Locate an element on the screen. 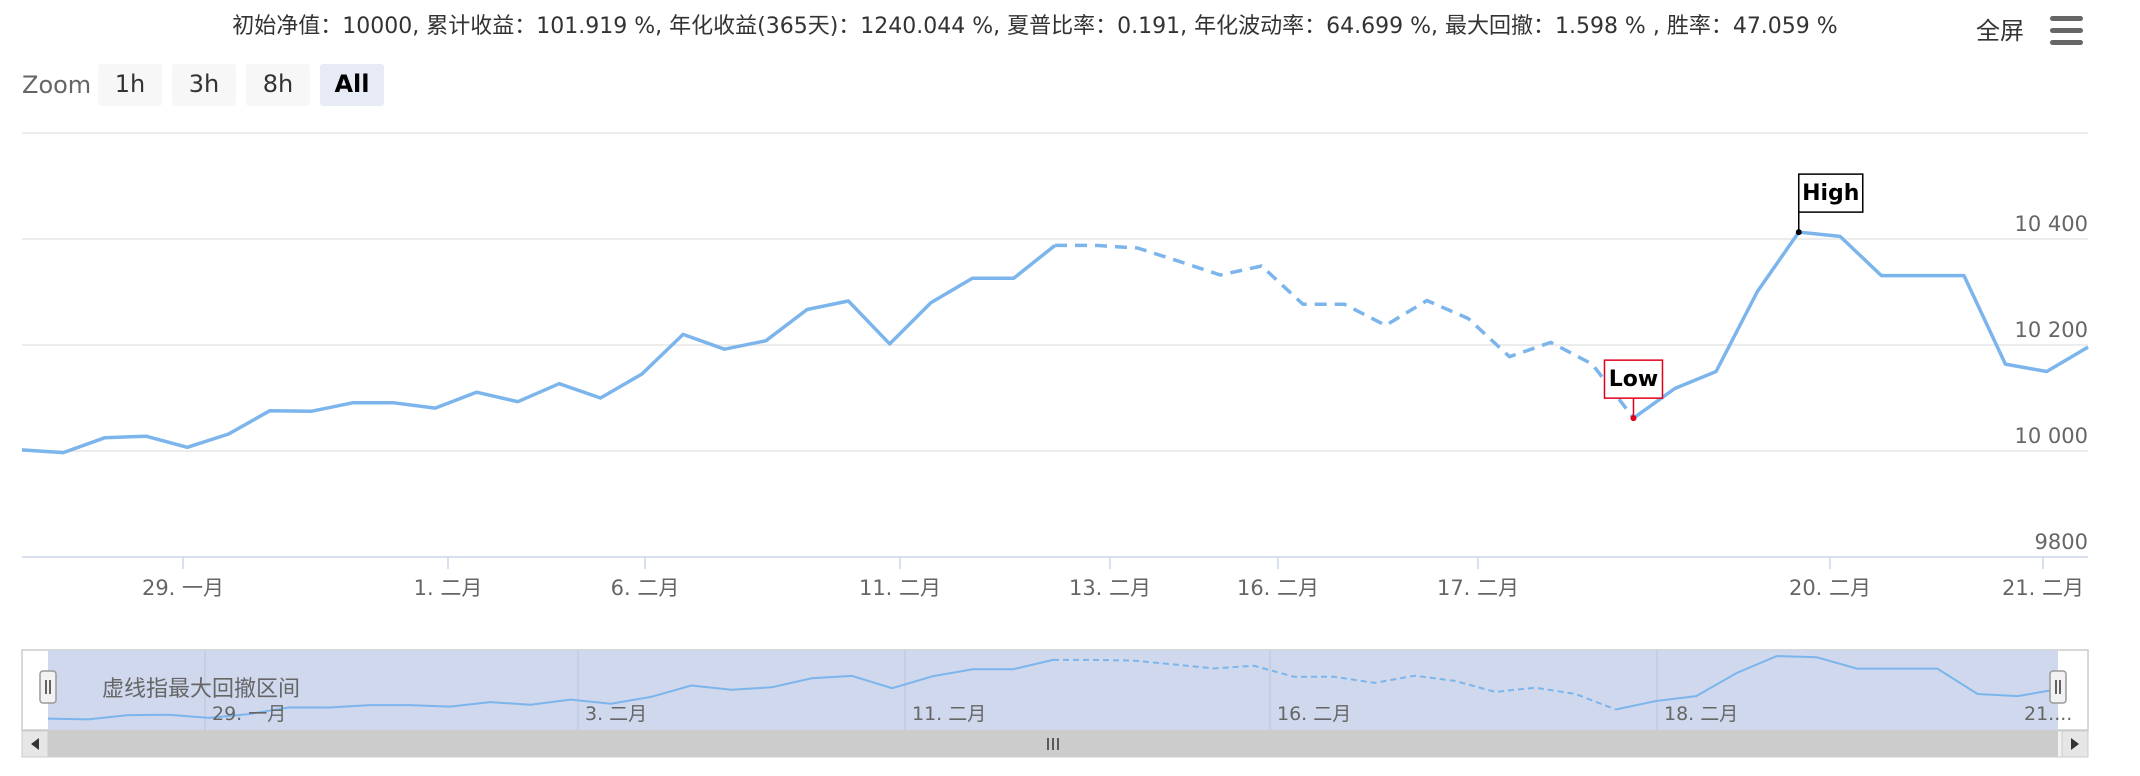 This screenshot has height=776, width=2140. navigator-tick-label: 29. 一月 is located at coordinates (249, 714).